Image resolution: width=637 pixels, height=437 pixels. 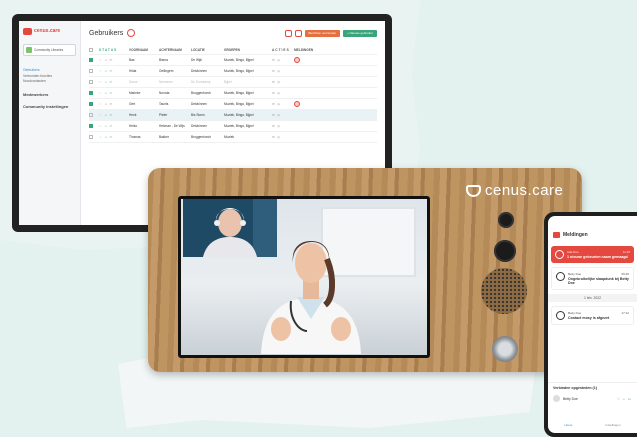 I want to click on library-select-label: Community Libraries, so click(x=49, y=50).